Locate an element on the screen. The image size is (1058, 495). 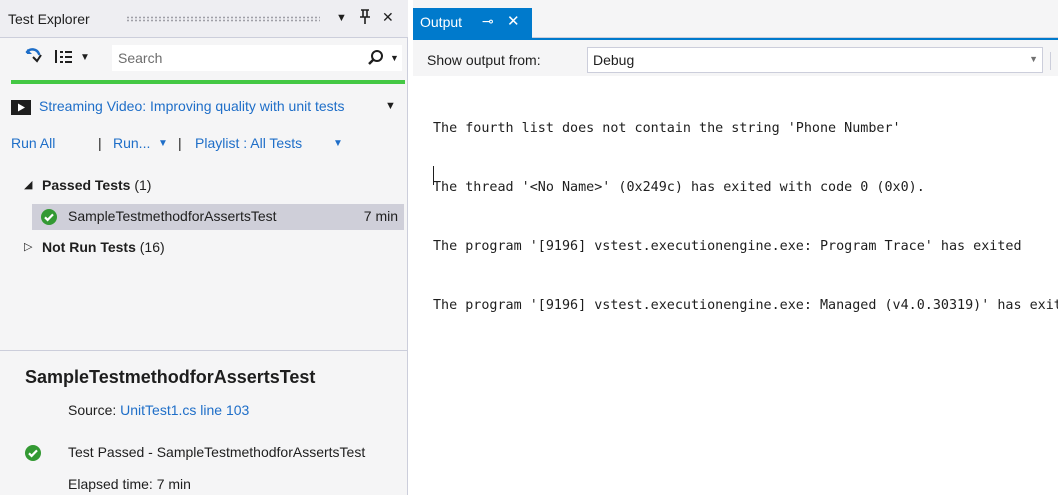
window-position-dropdown-icon: ▼ is located at coordinates (341, 18).